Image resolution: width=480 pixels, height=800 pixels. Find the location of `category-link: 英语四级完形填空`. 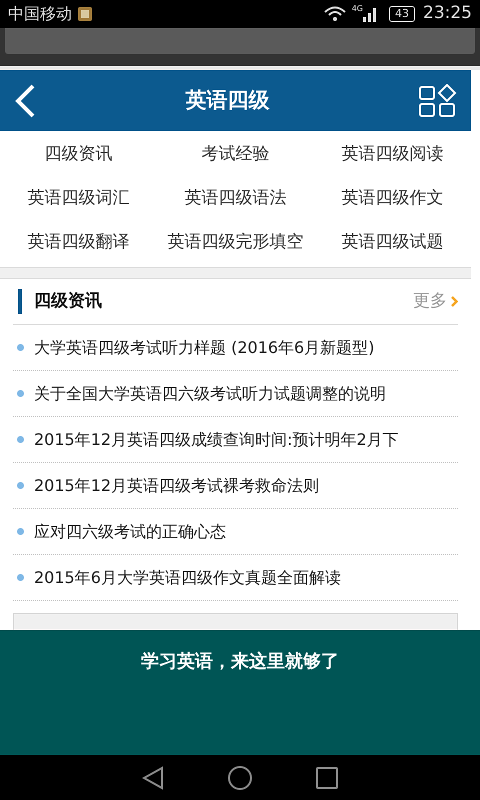

category-link: 英语四级完形填空 is located at coordinates (236, 243).